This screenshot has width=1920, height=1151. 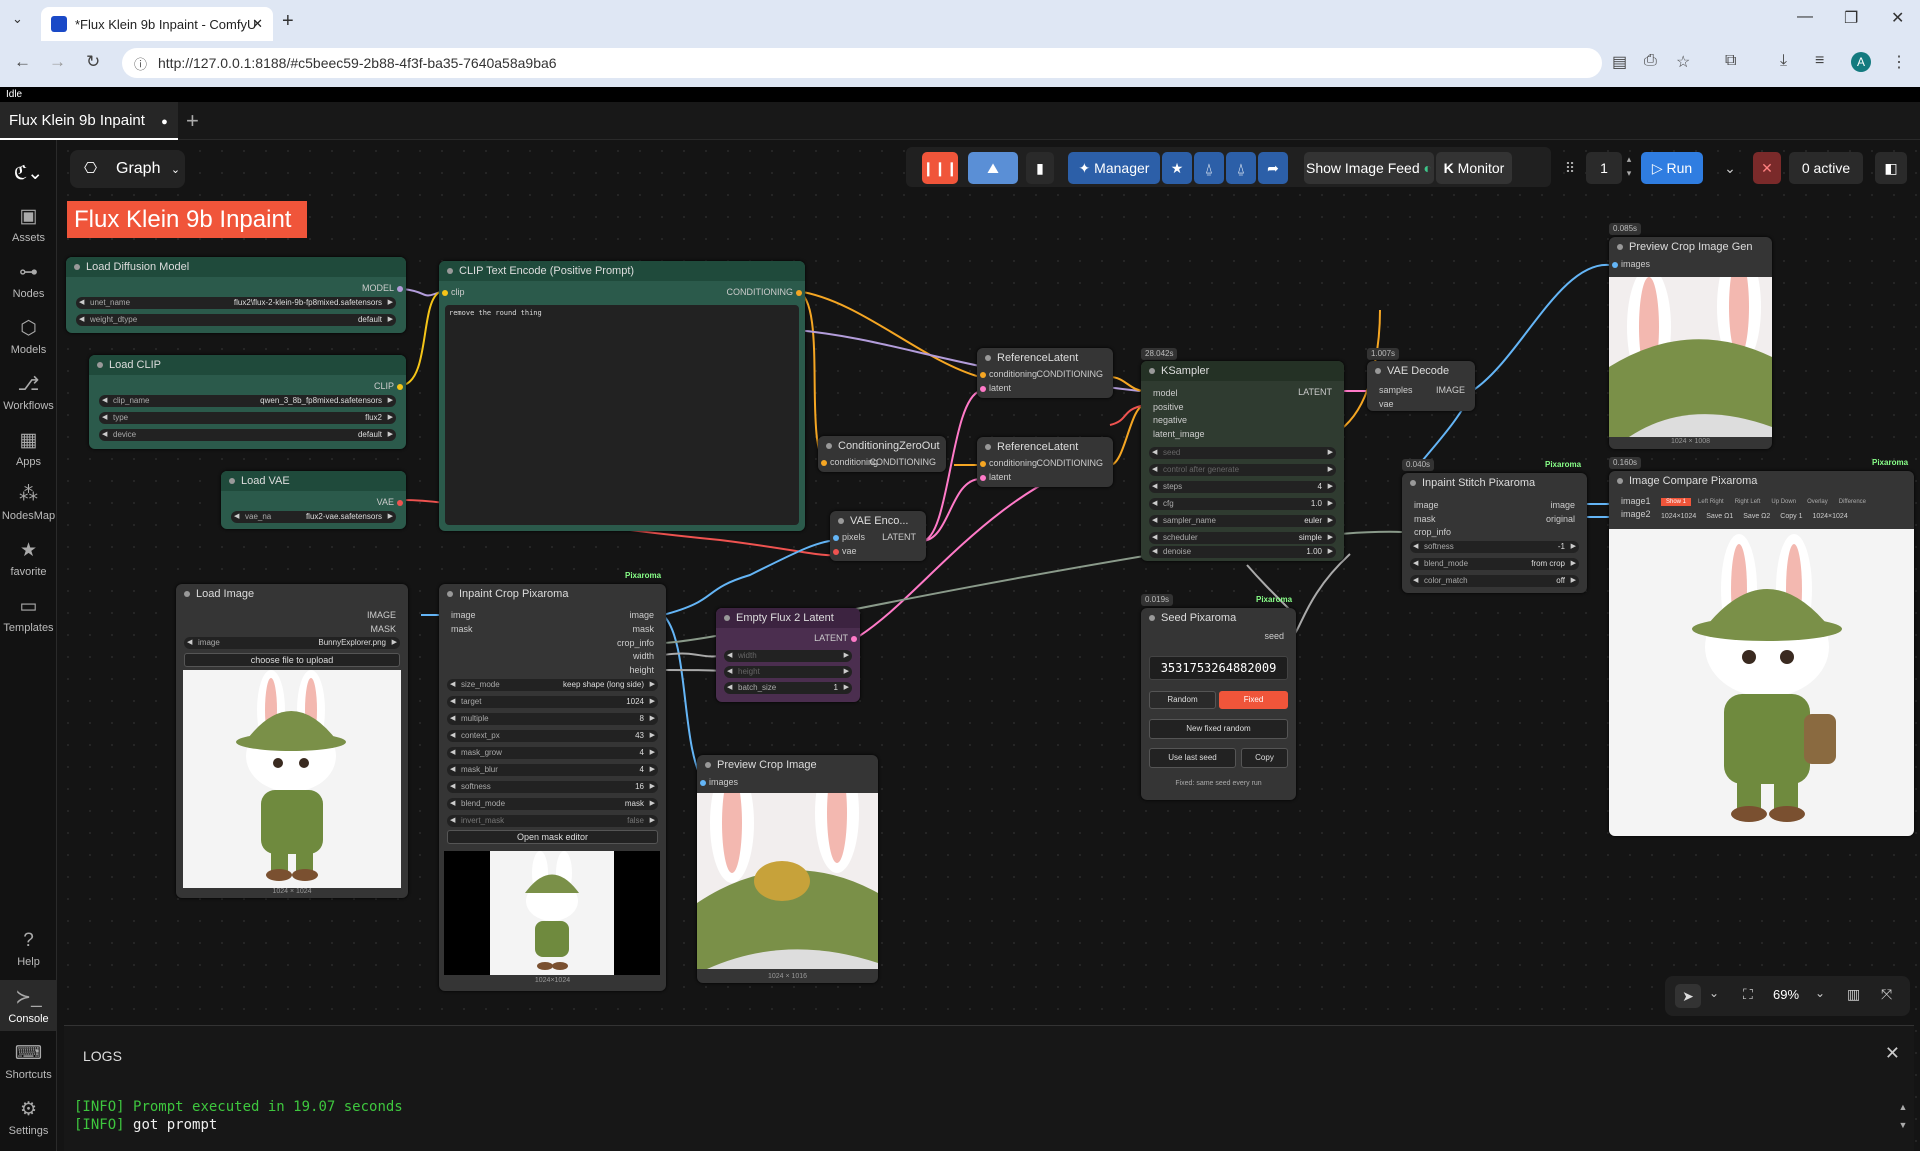 What do you see at coordinates (552, 753) in the screenshot?
I see `widget-mask-grow: mask_grow 4` at bounding box center [552, 753].